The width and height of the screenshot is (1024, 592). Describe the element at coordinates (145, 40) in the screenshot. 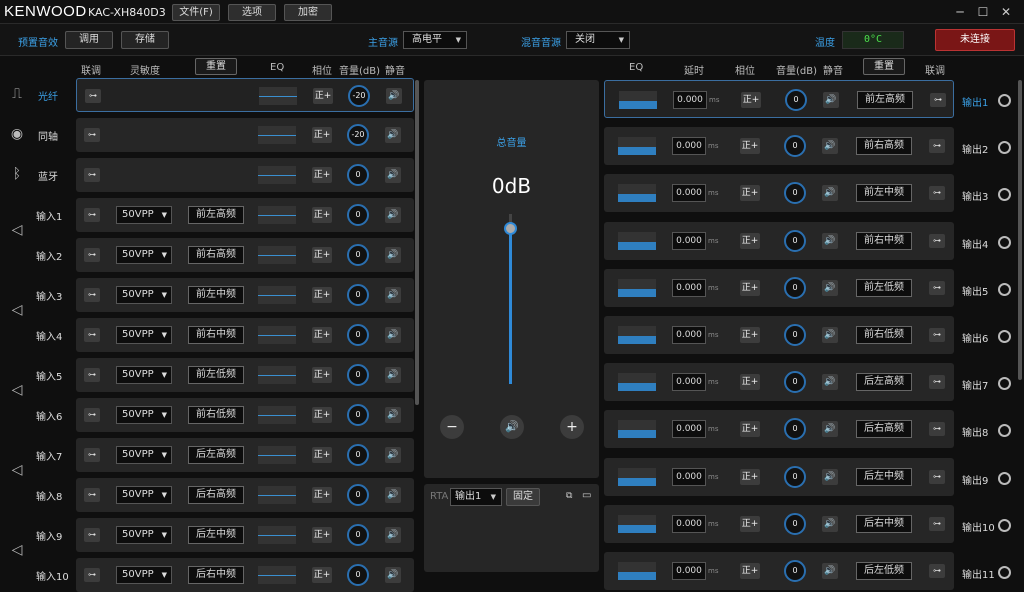

I see `store-button: 存储` at that location.